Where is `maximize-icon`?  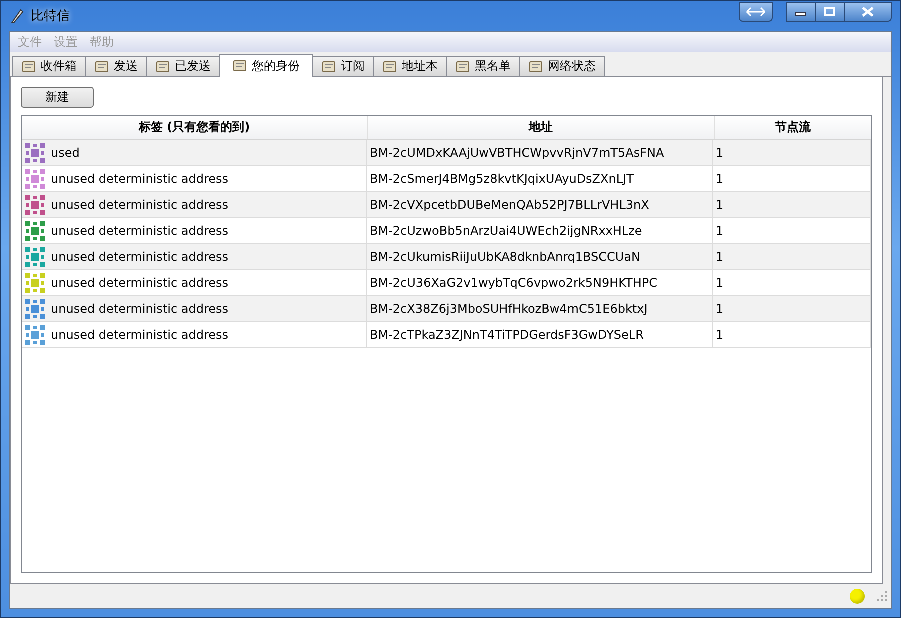 maximize-icon is located at coordinates (830, 12).